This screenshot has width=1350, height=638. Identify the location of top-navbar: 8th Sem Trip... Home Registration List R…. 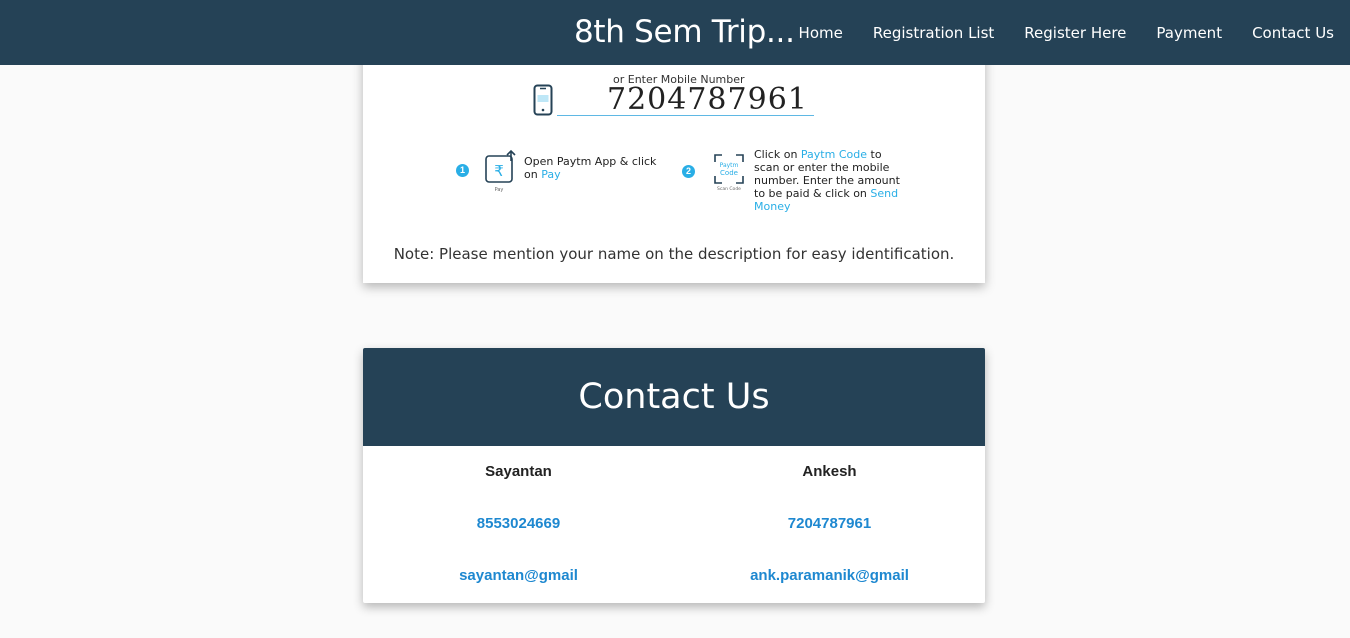
(675, 32).